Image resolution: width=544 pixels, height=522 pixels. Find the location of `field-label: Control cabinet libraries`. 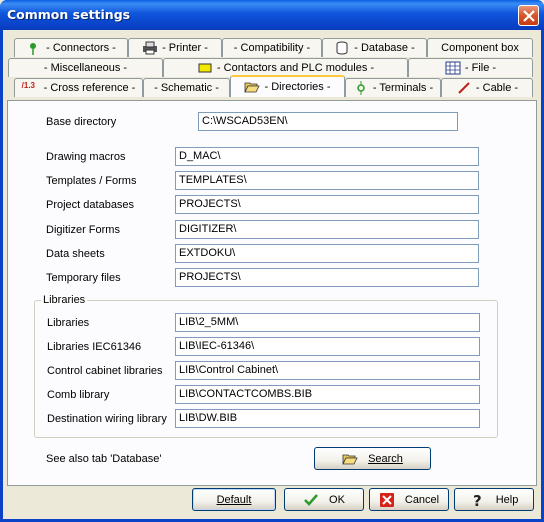

field-label: Control cabinet libraries is located at coordinates (105, 371).